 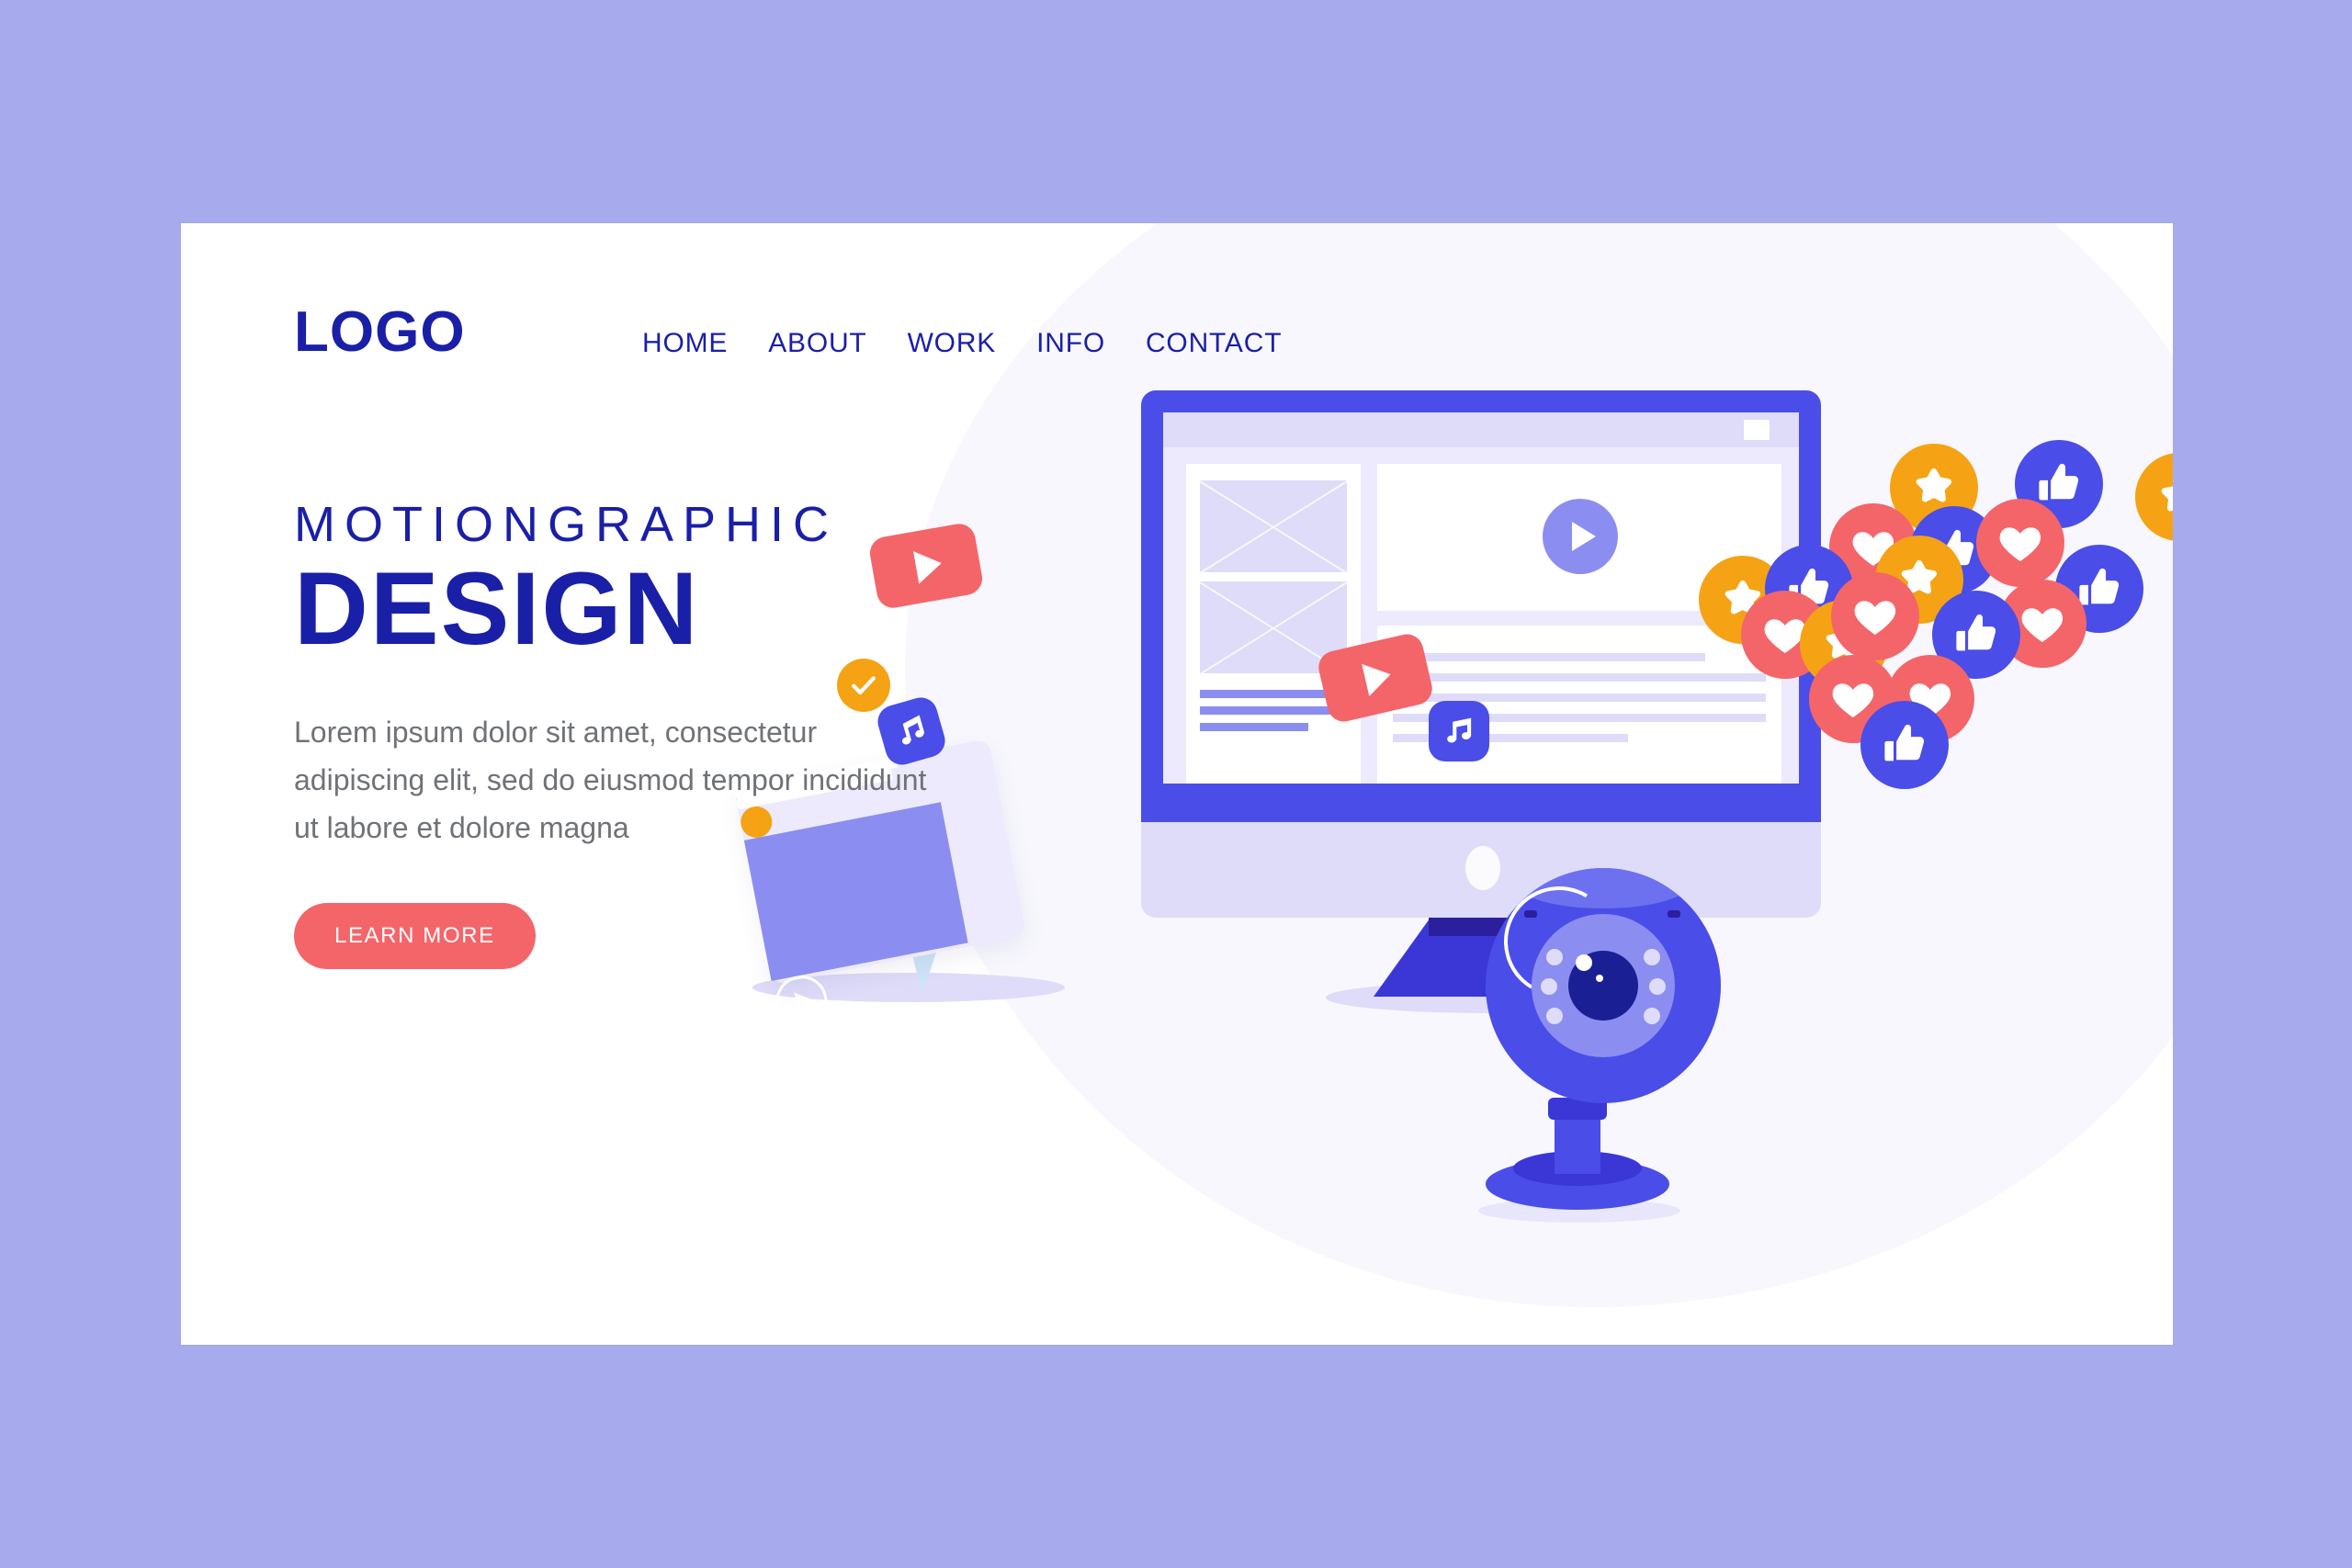 What do you see at coordinates (1177, 310) in the screenshot?
I see `site-header: LOGO HOME ABOUT WORK INFO CONTACT` at bounding box center [1177, 310].